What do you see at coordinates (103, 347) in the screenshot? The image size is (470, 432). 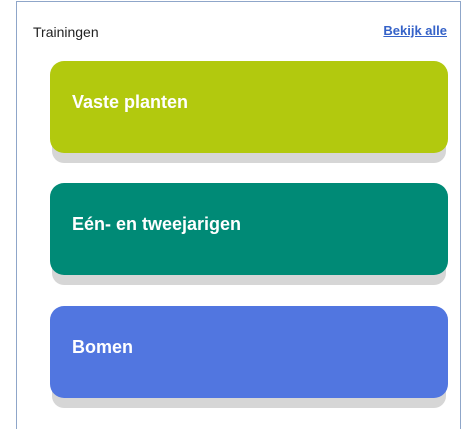 I see `training-card-label: Bomen` at bounding box center [103, 347].